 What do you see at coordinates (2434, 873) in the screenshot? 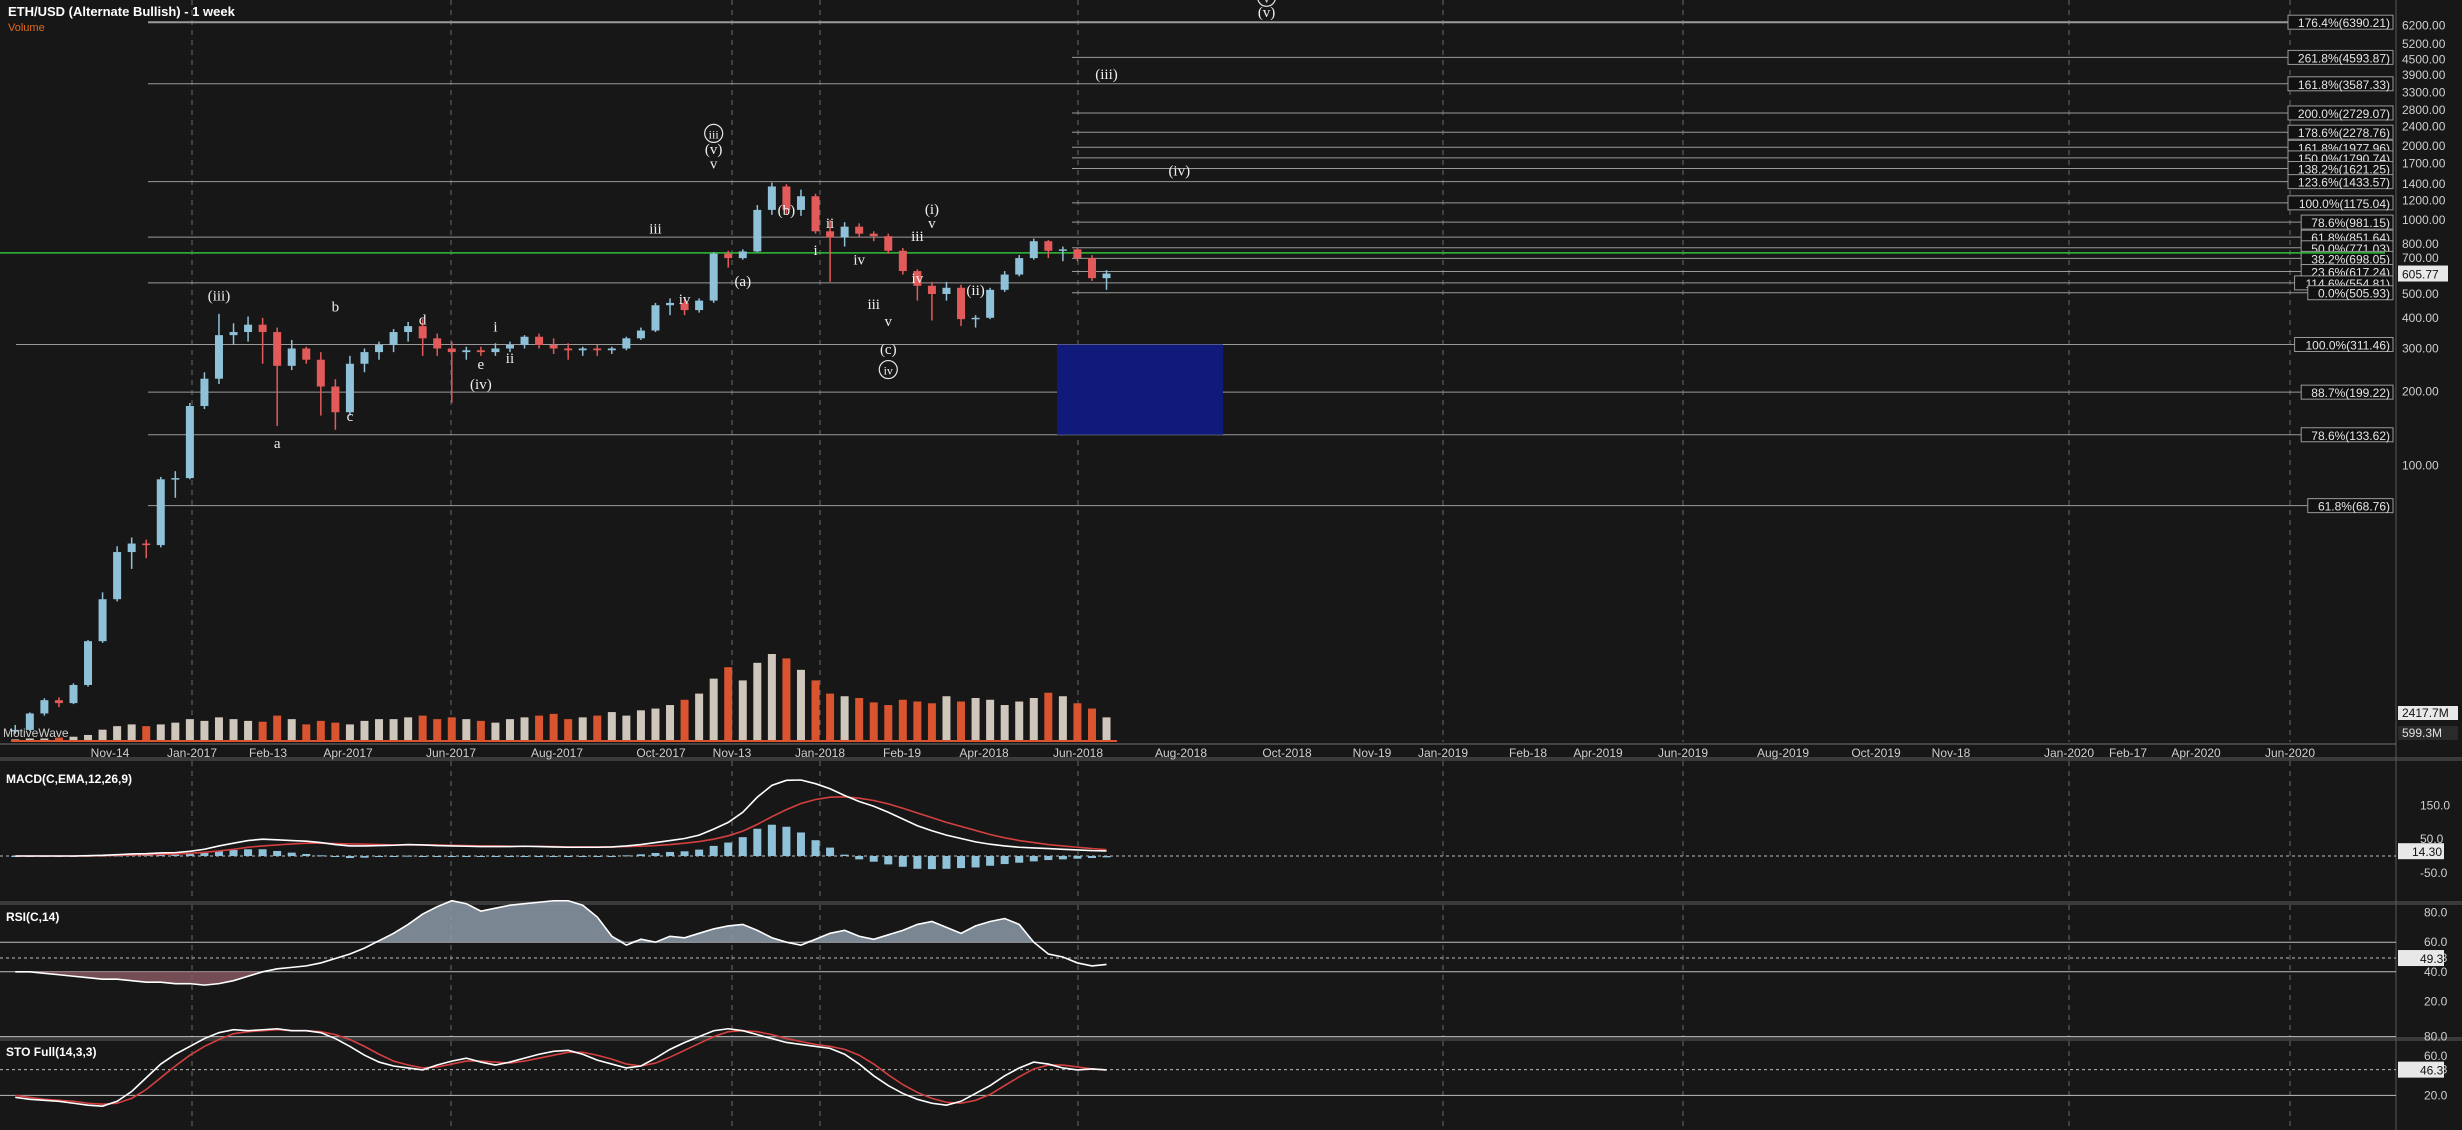
I see `macd-y-tick: -50.0` at bounding box center [2434, 873].